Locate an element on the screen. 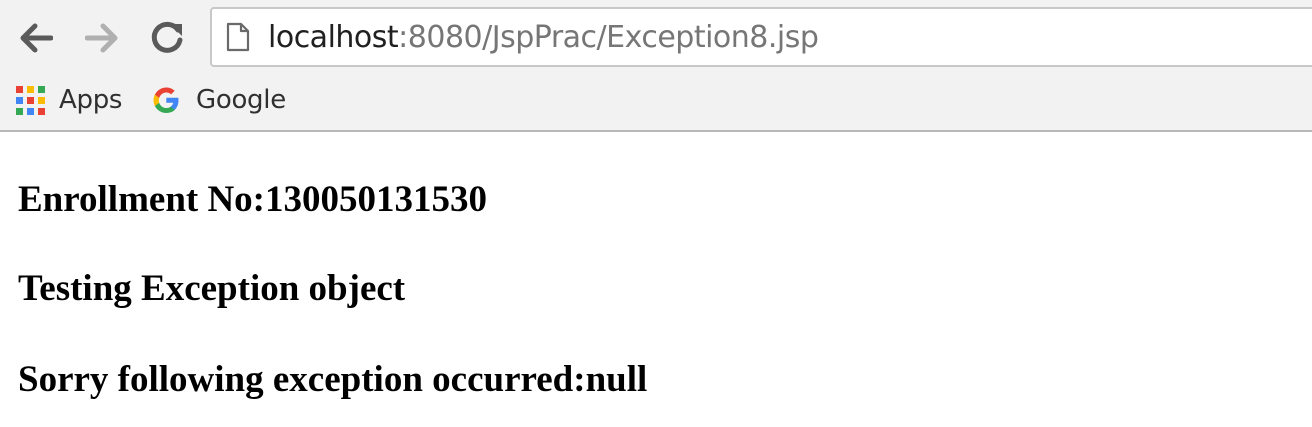  forward-arrow-icon is located at coordinates (101, 38).